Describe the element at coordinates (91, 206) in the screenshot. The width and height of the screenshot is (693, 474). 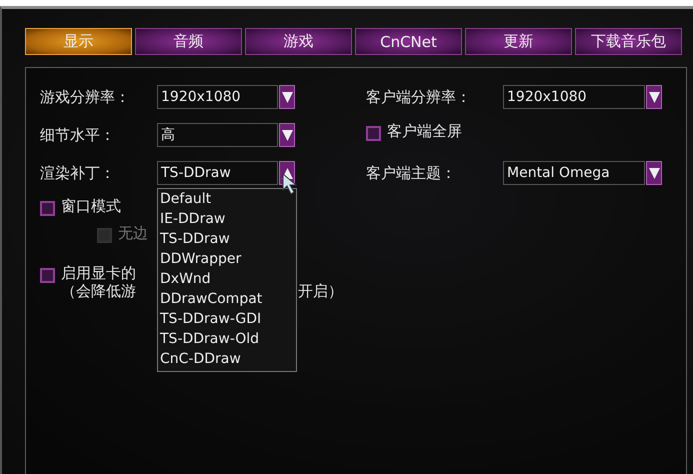
I see `checkbox-label: 窗口模式` at that location.